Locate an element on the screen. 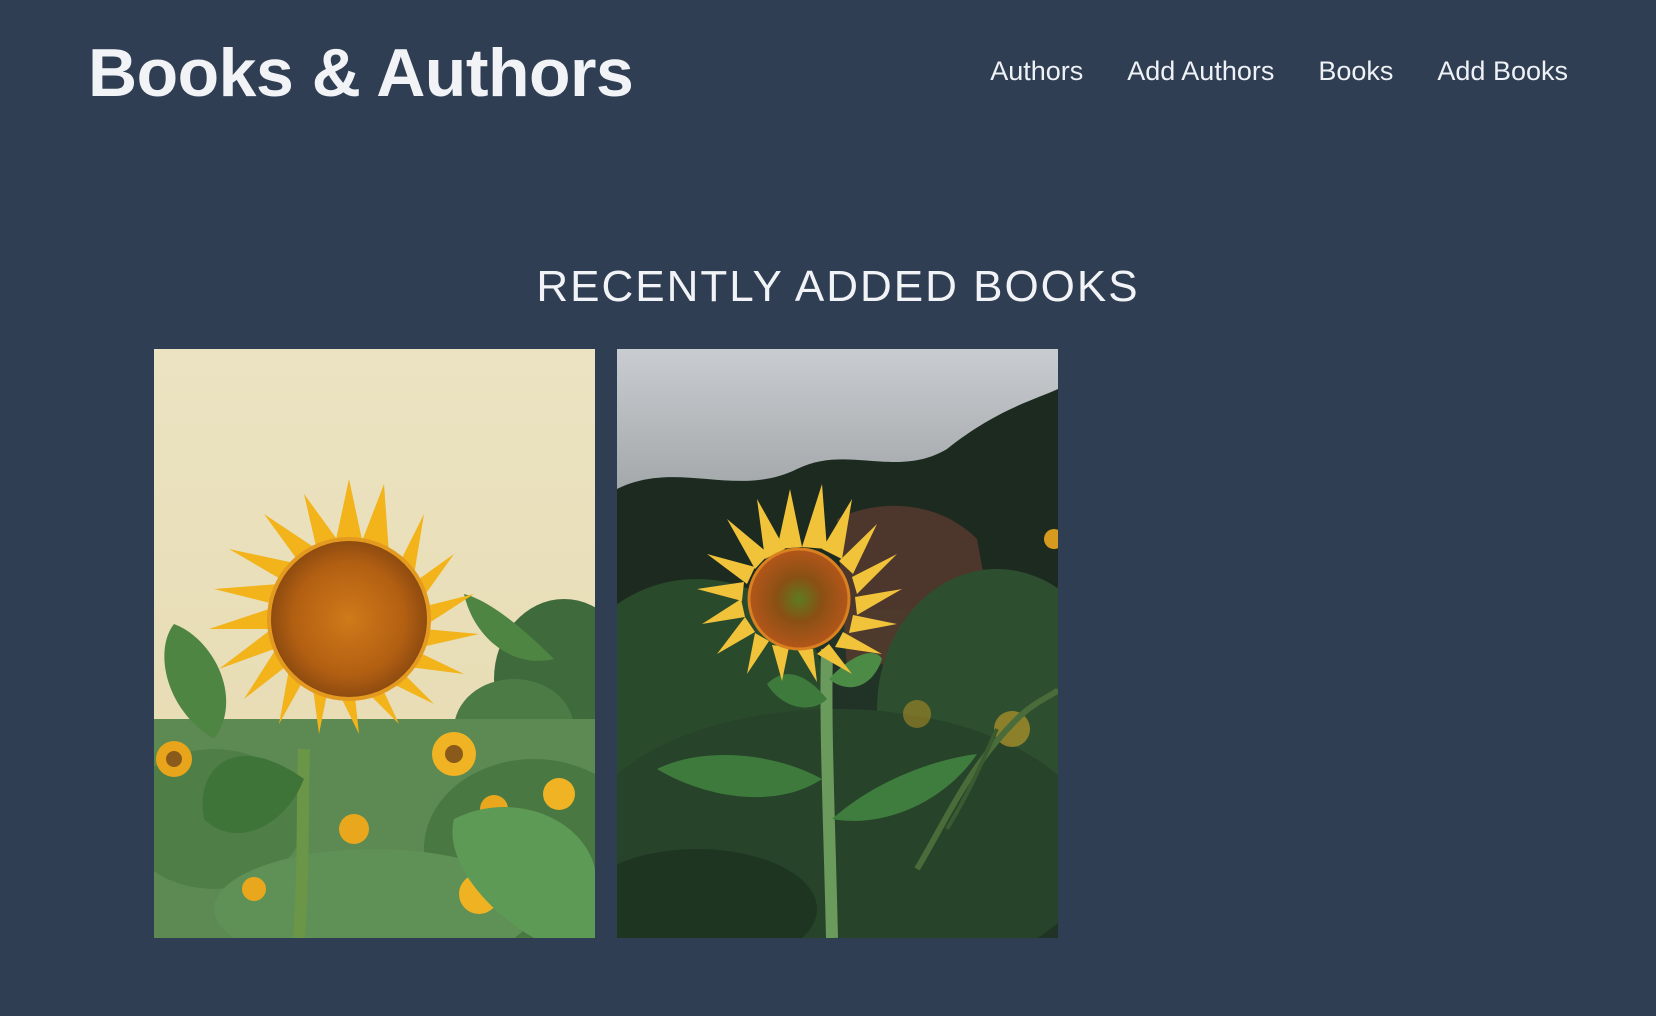 Image resolution: width=1656 pixels, height=1016 pixels. nav-link-add-books: Add Books is located at coordinates (1502, 71).